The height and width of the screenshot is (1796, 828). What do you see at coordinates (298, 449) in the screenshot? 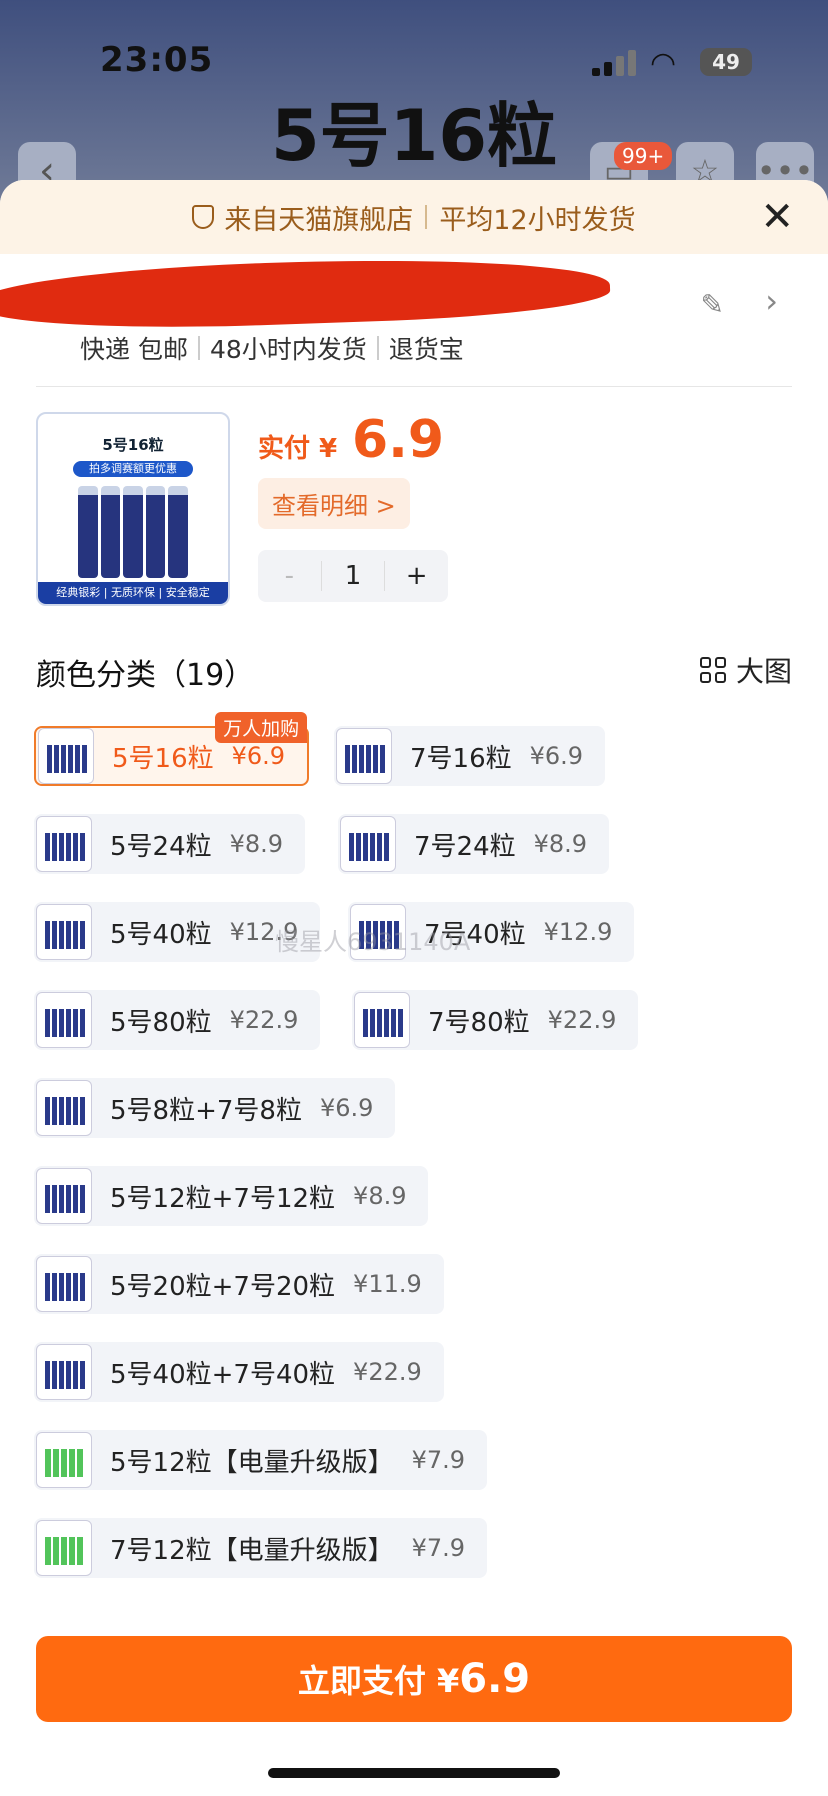
I see `pay-label: 实付 ¥` at bounding box center [298, 449].